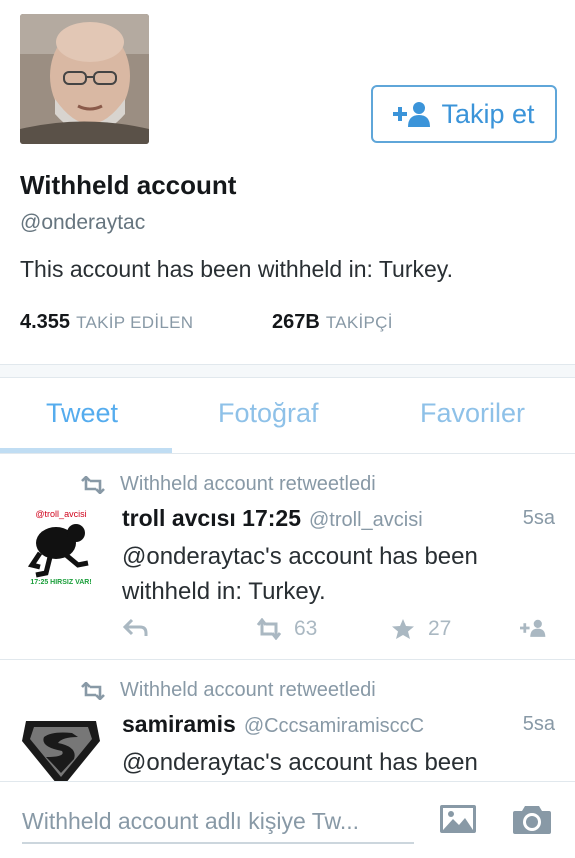 The width and height of the screenshot is (575, 858). Describe the element at coordinates (218, 824) in the screenshot. I see `compose-input` at that location.